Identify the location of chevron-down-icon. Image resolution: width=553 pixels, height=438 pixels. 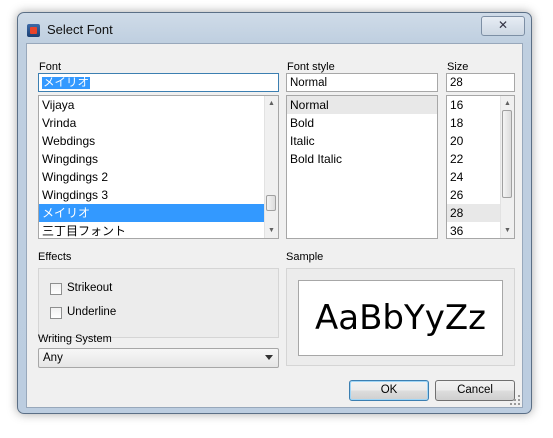
(269, 357).